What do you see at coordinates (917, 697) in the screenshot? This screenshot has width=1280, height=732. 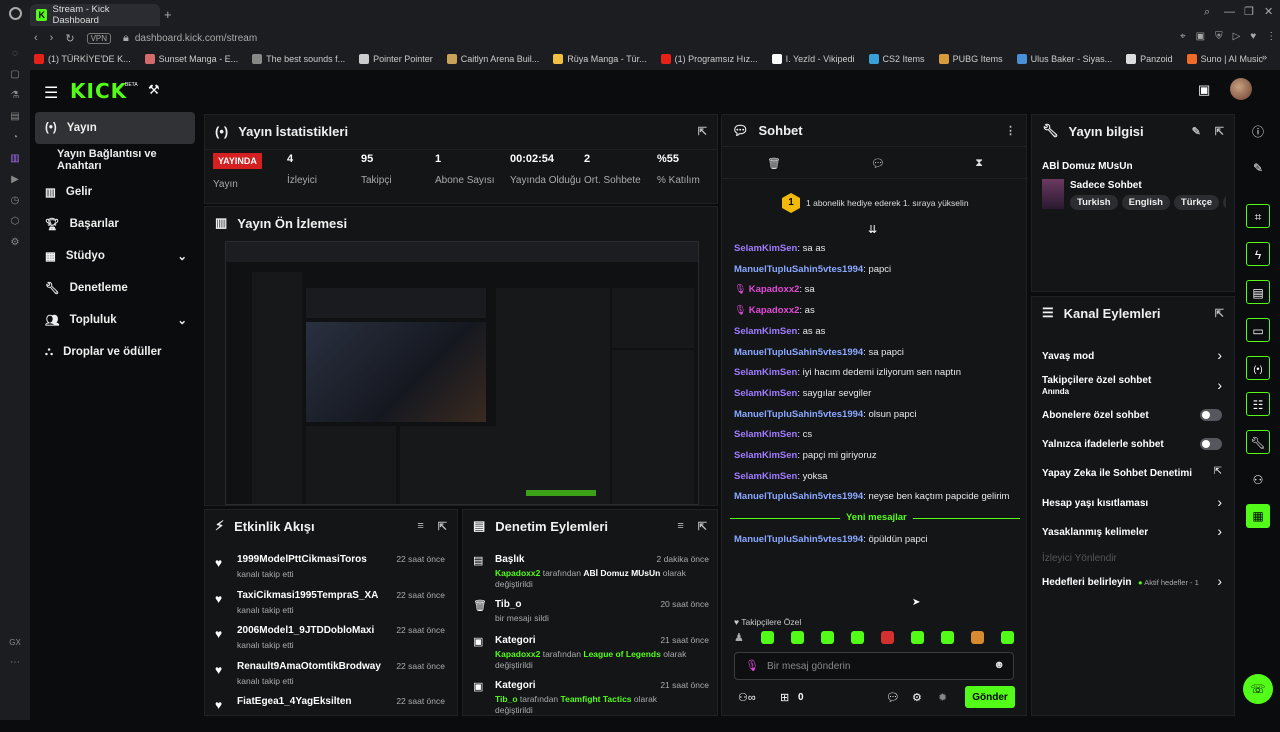 I see `gear-icon: ⚙` at bounding box center [917, 697].